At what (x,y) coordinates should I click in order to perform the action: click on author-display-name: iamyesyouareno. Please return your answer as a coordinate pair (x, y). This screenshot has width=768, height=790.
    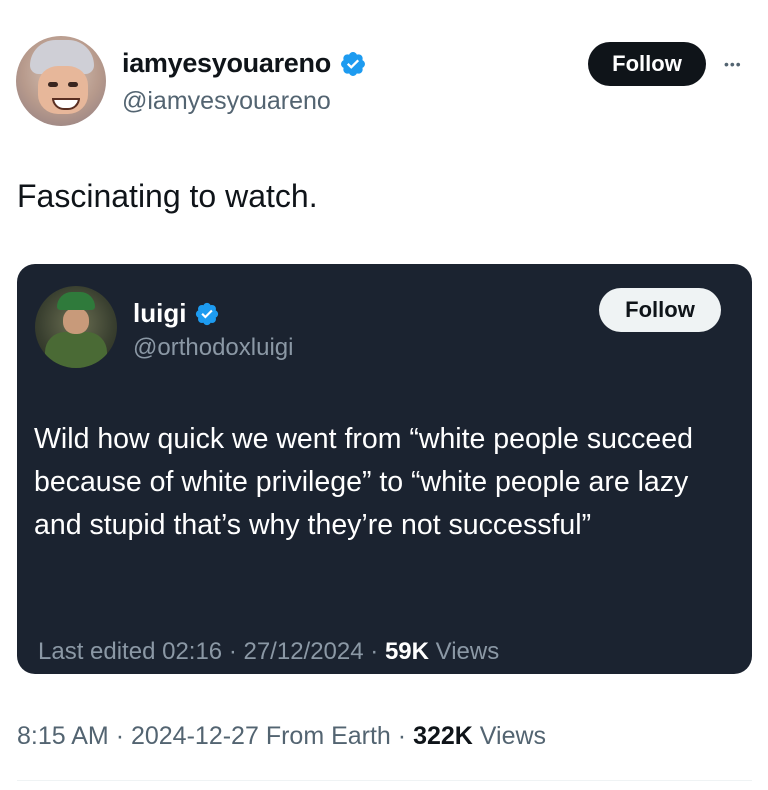
    Looking at the image, I should click on (226, 63).